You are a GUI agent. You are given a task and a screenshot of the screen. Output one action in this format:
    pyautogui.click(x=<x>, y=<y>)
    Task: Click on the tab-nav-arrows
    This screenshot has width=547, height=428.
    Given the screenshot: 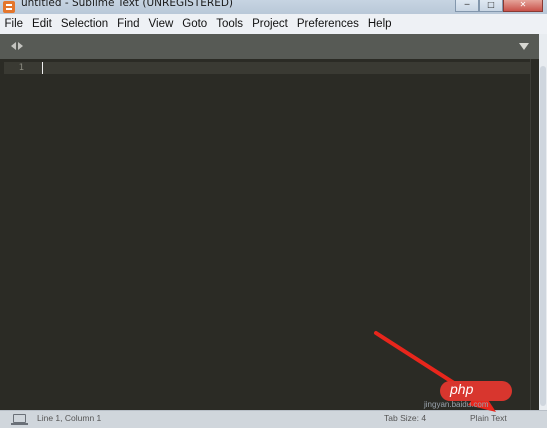 What is the action you would take?
    pyautogui.click(x=17, y=46)
    